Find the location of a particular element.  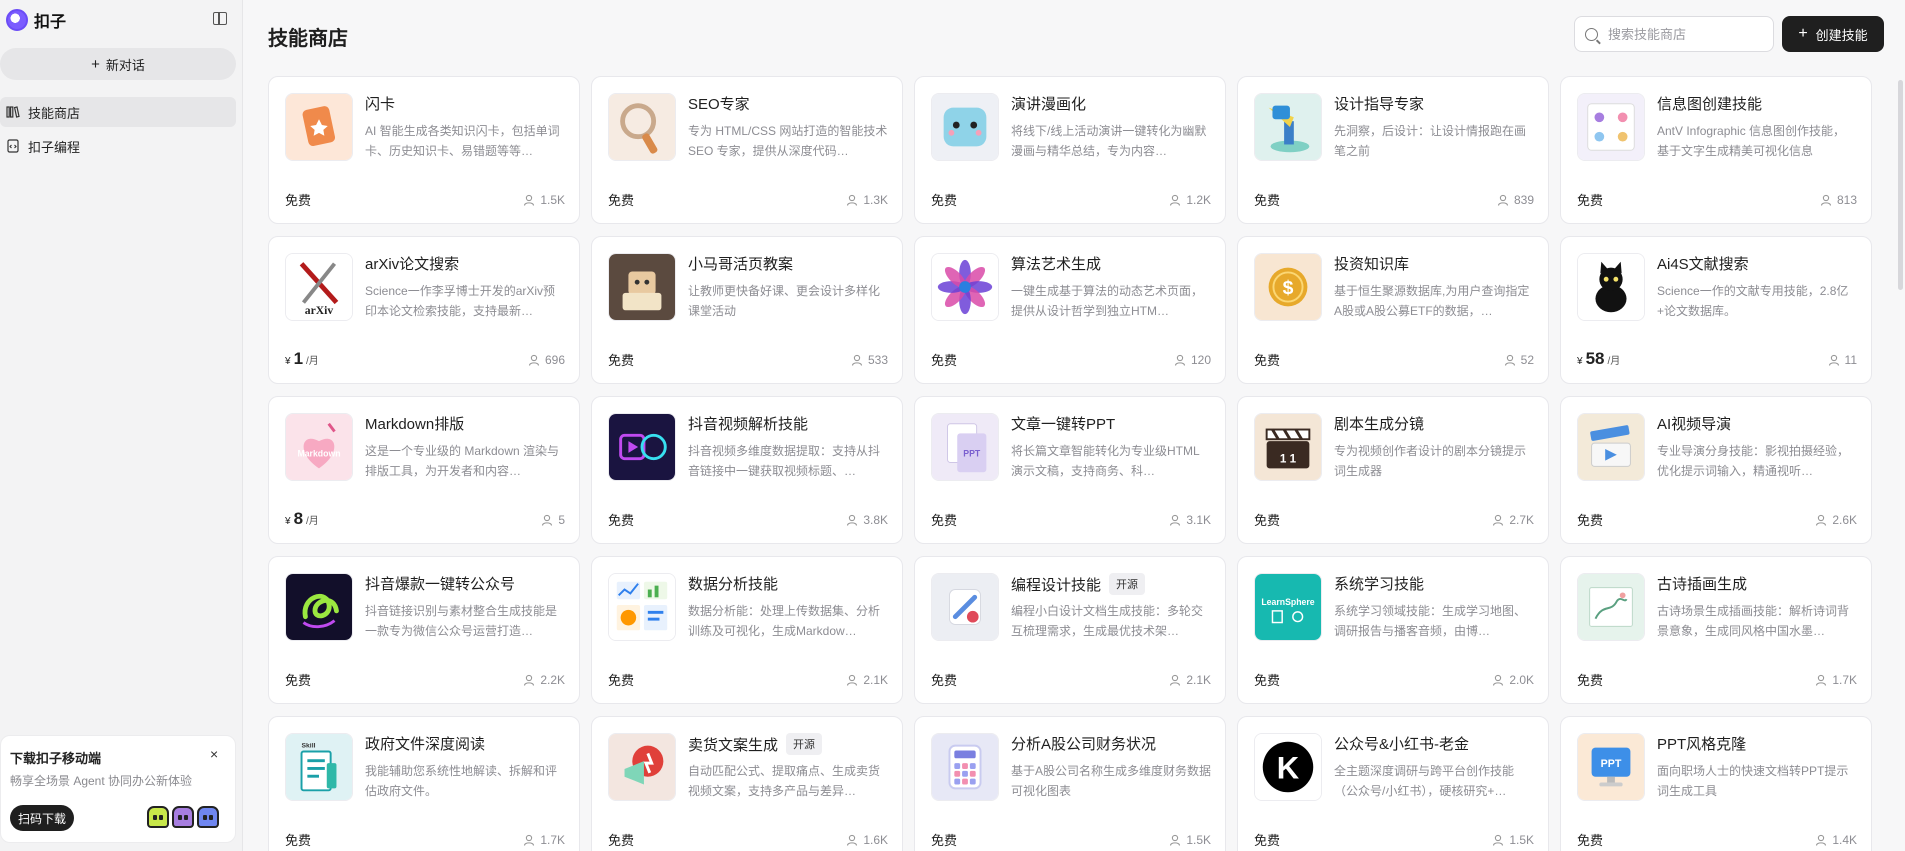

skill-card: 分析A股公司财务状况 基于A股公司名称生成多维度财务数据可视化图表 免费 1.5K is located at coordinates (1070, 783).